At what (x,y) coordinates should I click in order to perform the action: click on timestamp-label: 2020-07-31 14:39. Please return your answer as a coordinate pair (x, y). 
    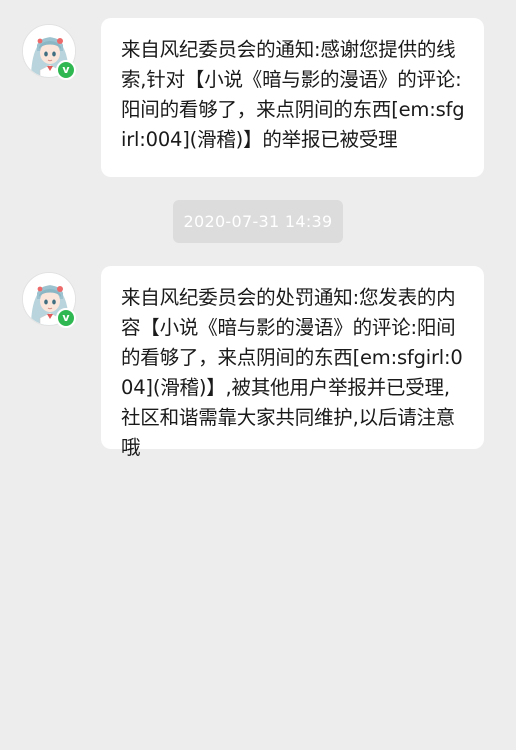
    Looking at the image, I should click on (258, 221).